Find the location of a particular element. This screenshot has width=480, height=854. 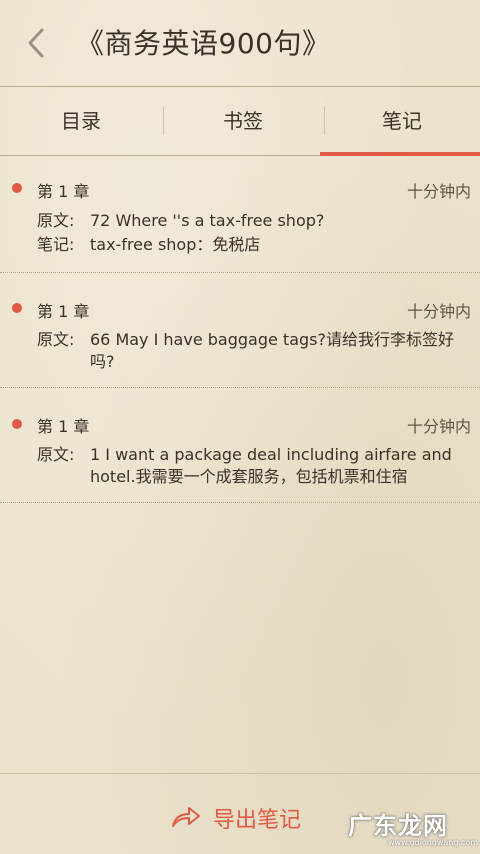

tab-contents: 目录 is located at coordinates (81, 121).